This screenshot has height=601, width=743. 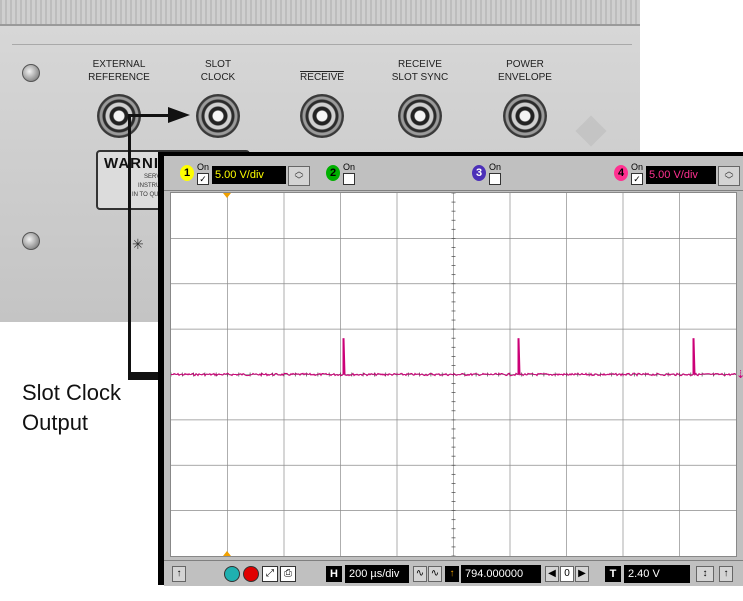 What do you see at coordinates (249, 175) in the screenshot?
I see `channel-1-scale: 5.00 V/div` at bounding box center [249, 175].